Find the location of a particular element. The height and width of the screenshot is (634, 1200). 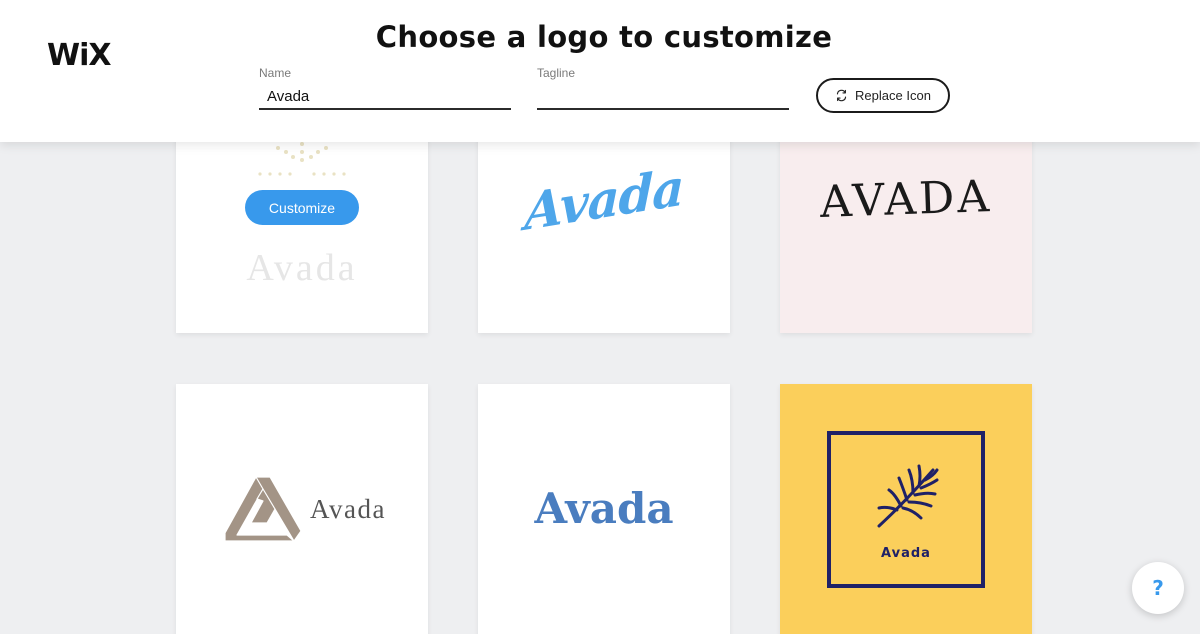

replace-icon-label: Replace Icon is located at coordinates (893, 95).